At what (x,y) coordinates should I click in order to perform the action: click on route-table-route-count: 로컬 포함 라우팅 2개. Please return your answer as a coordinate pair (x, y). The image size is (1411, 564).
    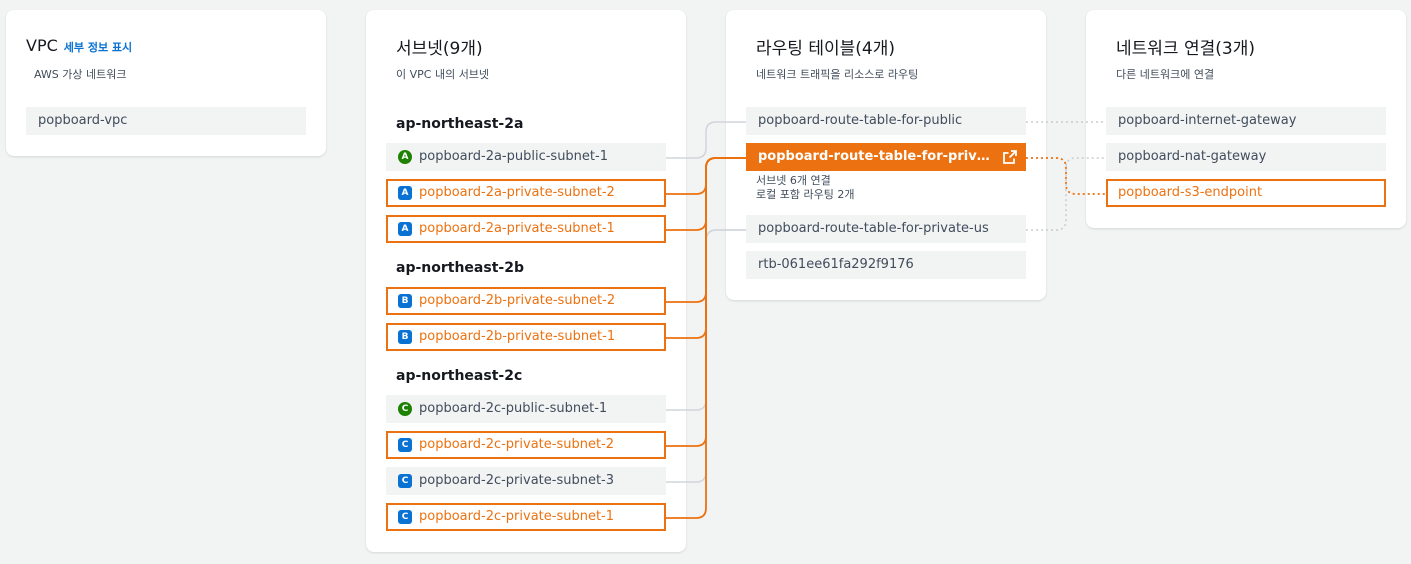
    Looking at the image, I should click on (805, 194).